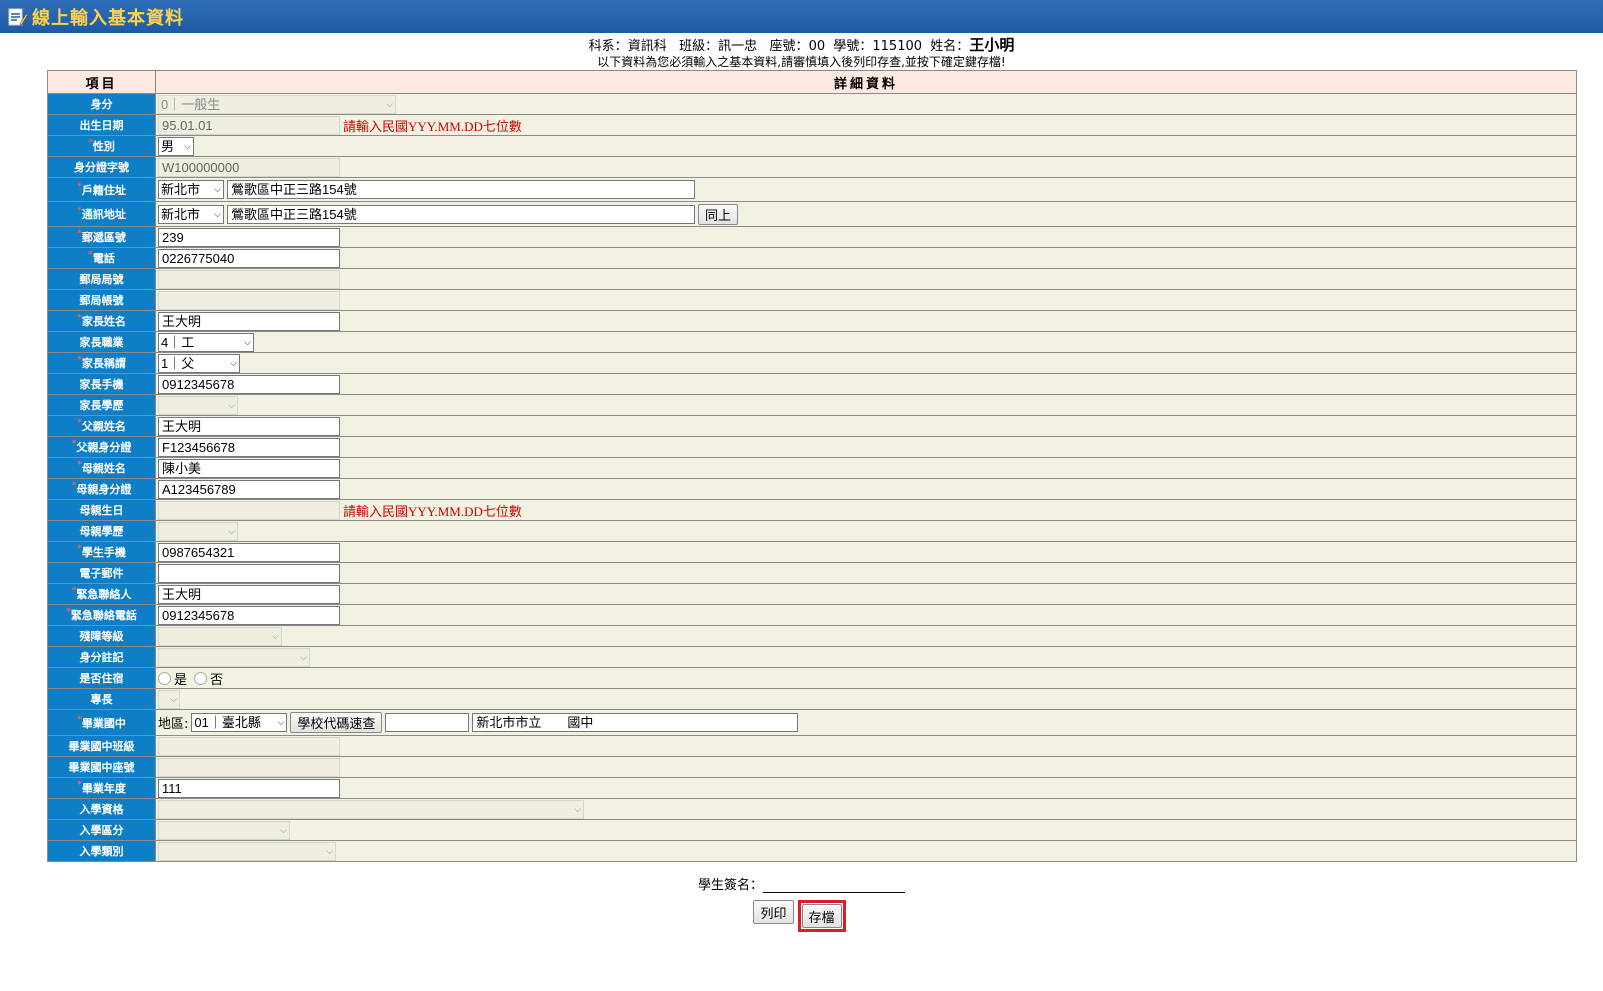 Image resolution: width=1603 pixels, height=991 pixels. What do you see at coordinates (249, 384) in the screenshot?
I see `parent-mobile-input: 0912345678` at bounding box center [249, 384].